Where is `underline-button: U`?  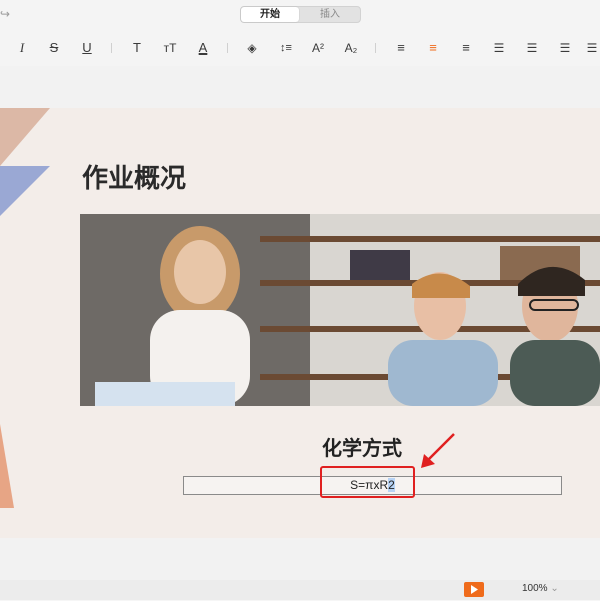 underline-button: U is located at coordinates (87, 48).